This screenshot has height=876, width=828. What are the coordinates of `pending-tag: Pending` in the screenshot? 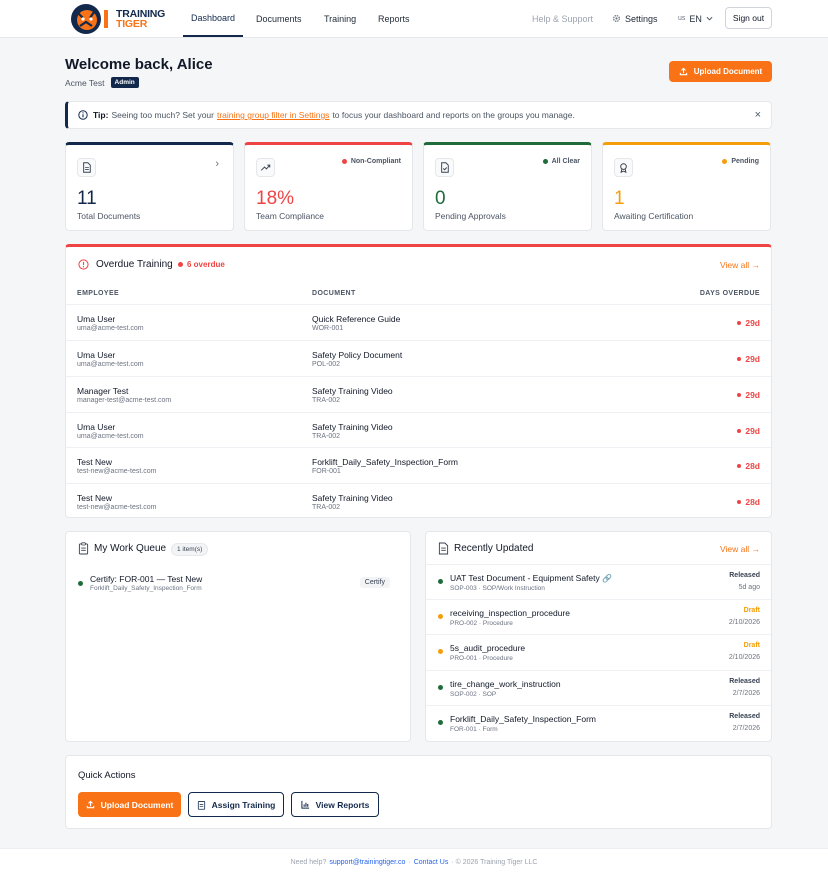 It's located at (740, 161).